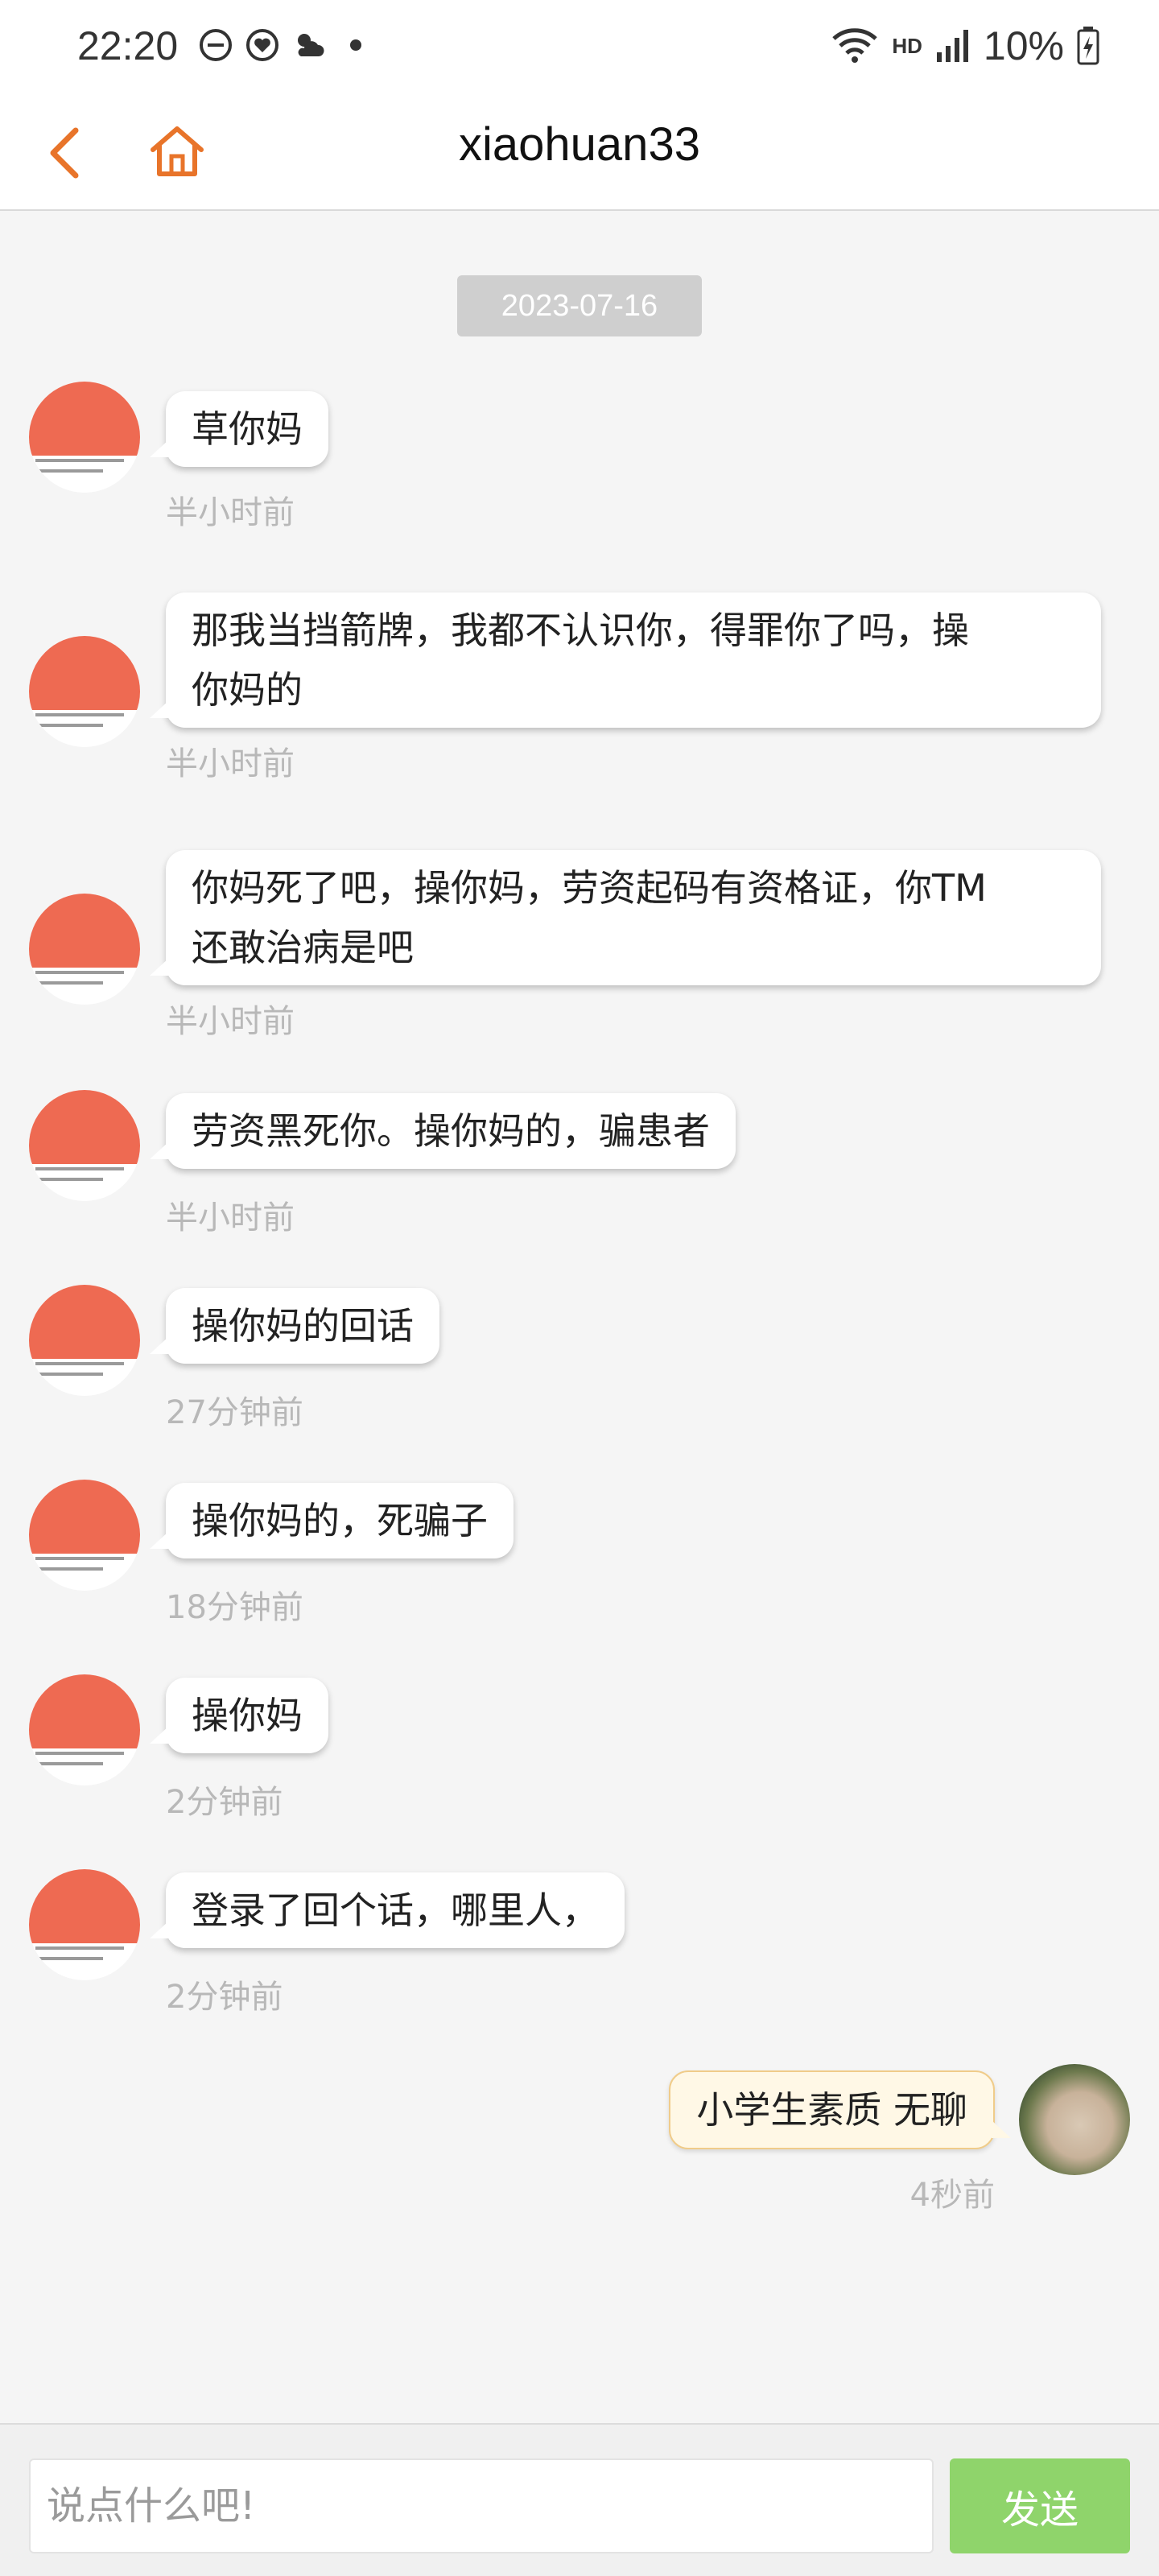 The image size is (1159, 2576). I want to click on message-bubble: 小学生素质 无聊, so click(840, 2109).